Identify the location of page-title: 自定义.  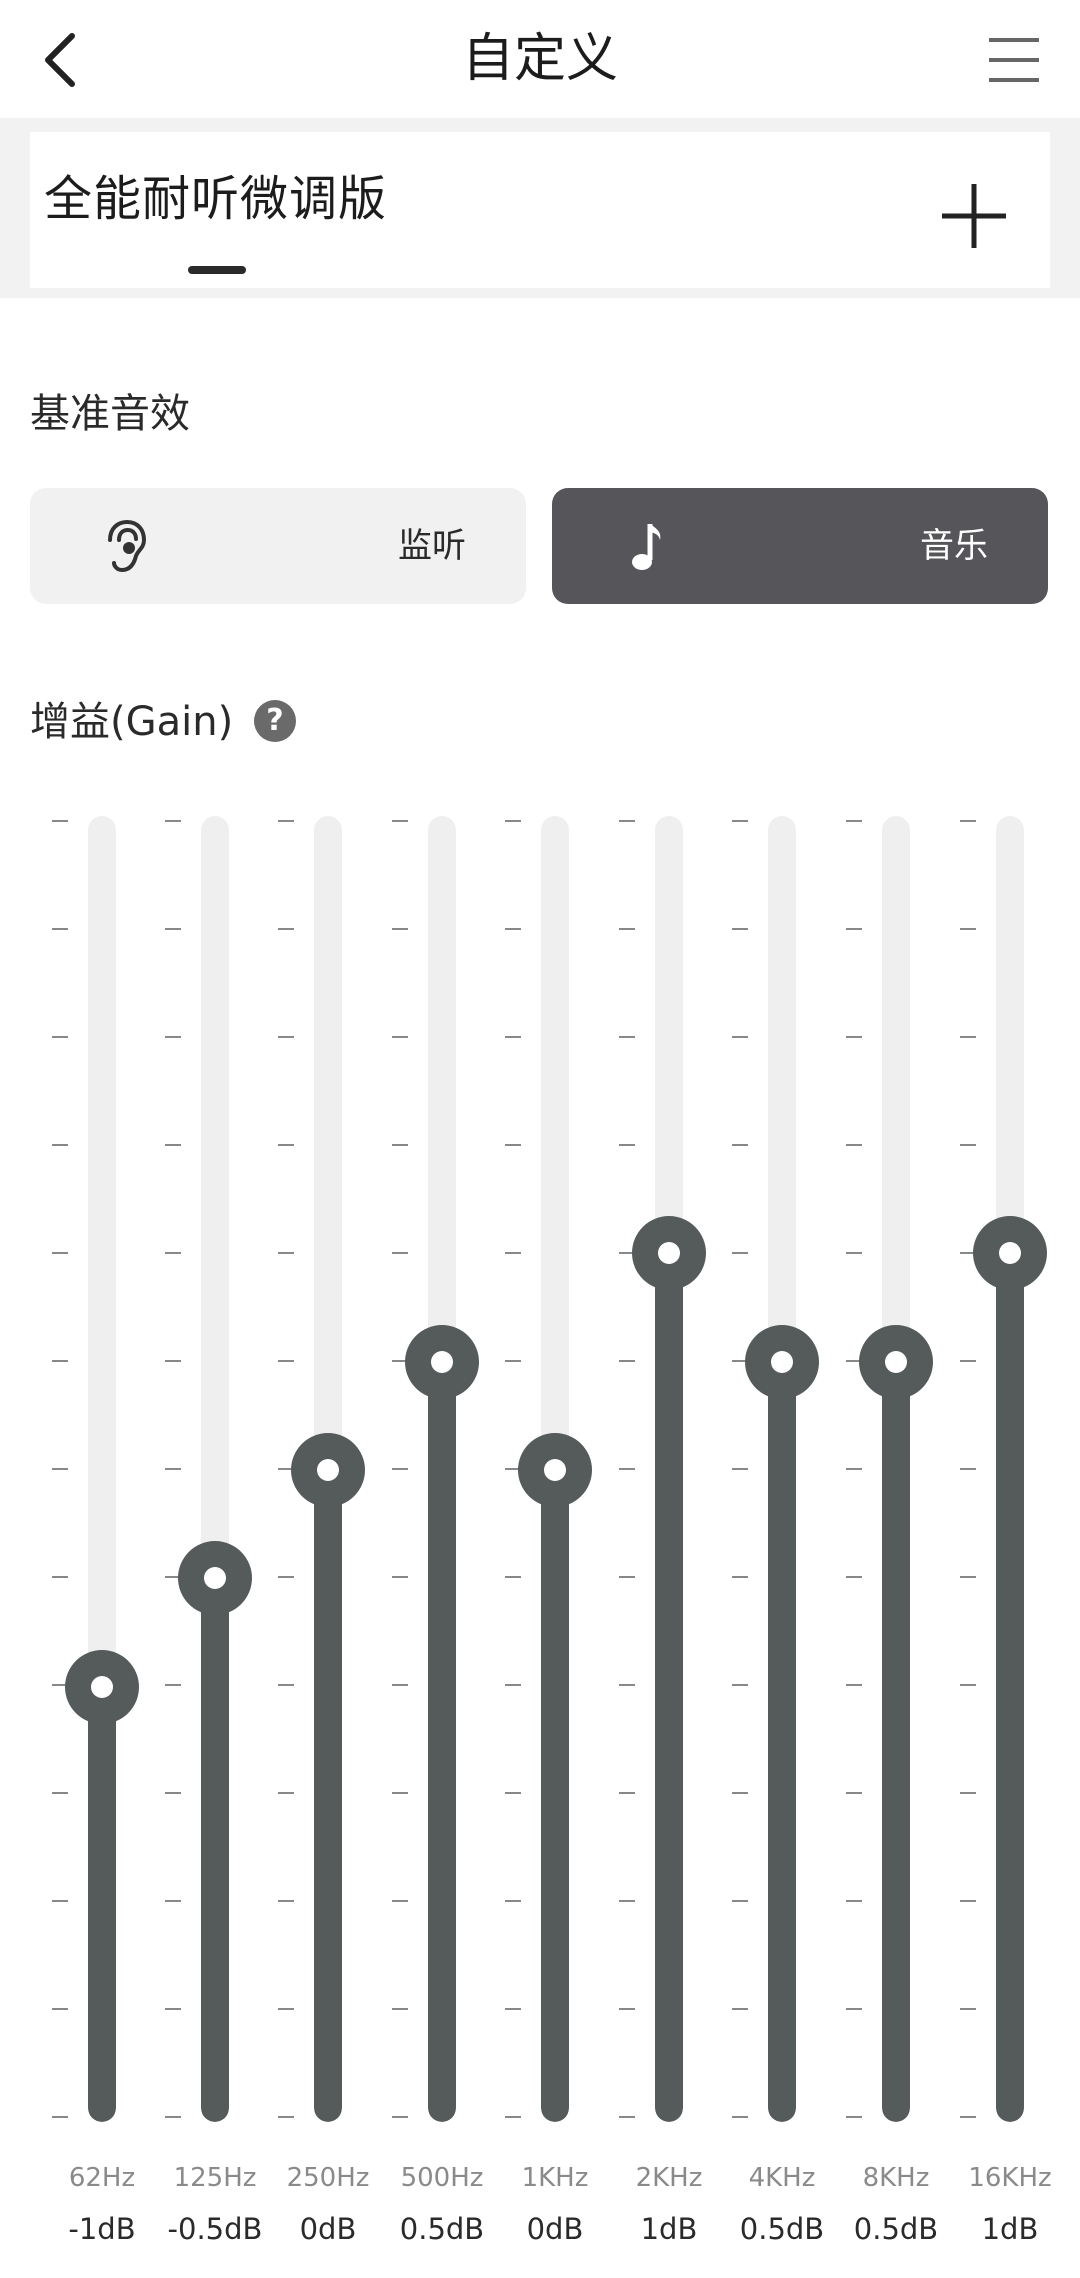
(539, 59).